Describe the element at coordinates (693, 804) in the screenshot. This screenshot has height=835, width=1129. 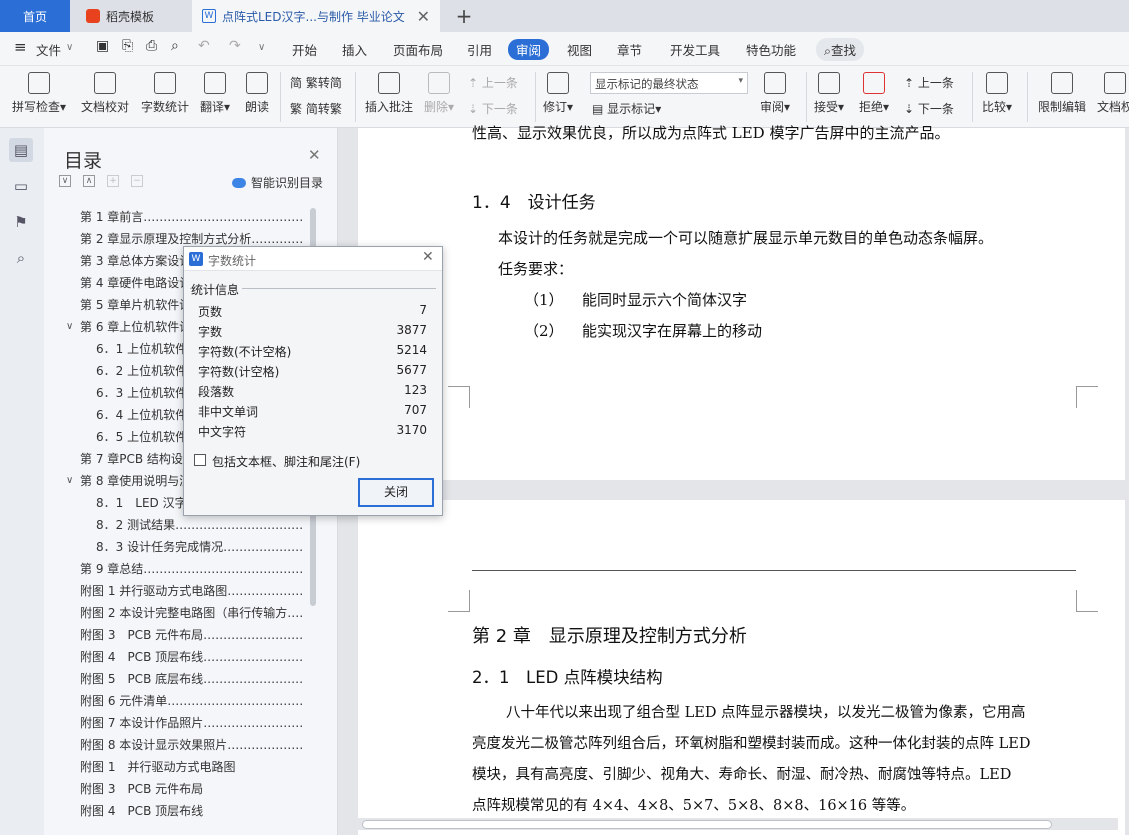
I see `paragraph: 点阵规模常见的有 4×4、4×8、5×7、5×8、8×8、16×16 等等。` at that location.